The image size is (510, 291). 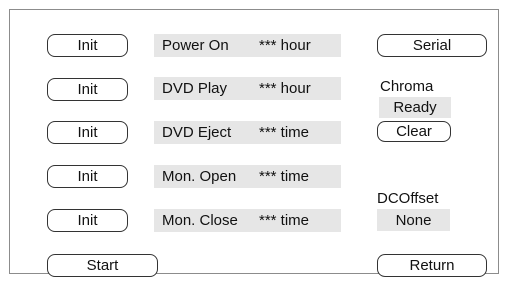 I want to click on counter-dvd-eject: DVD Eject *** time, so click(x=247, y=132).